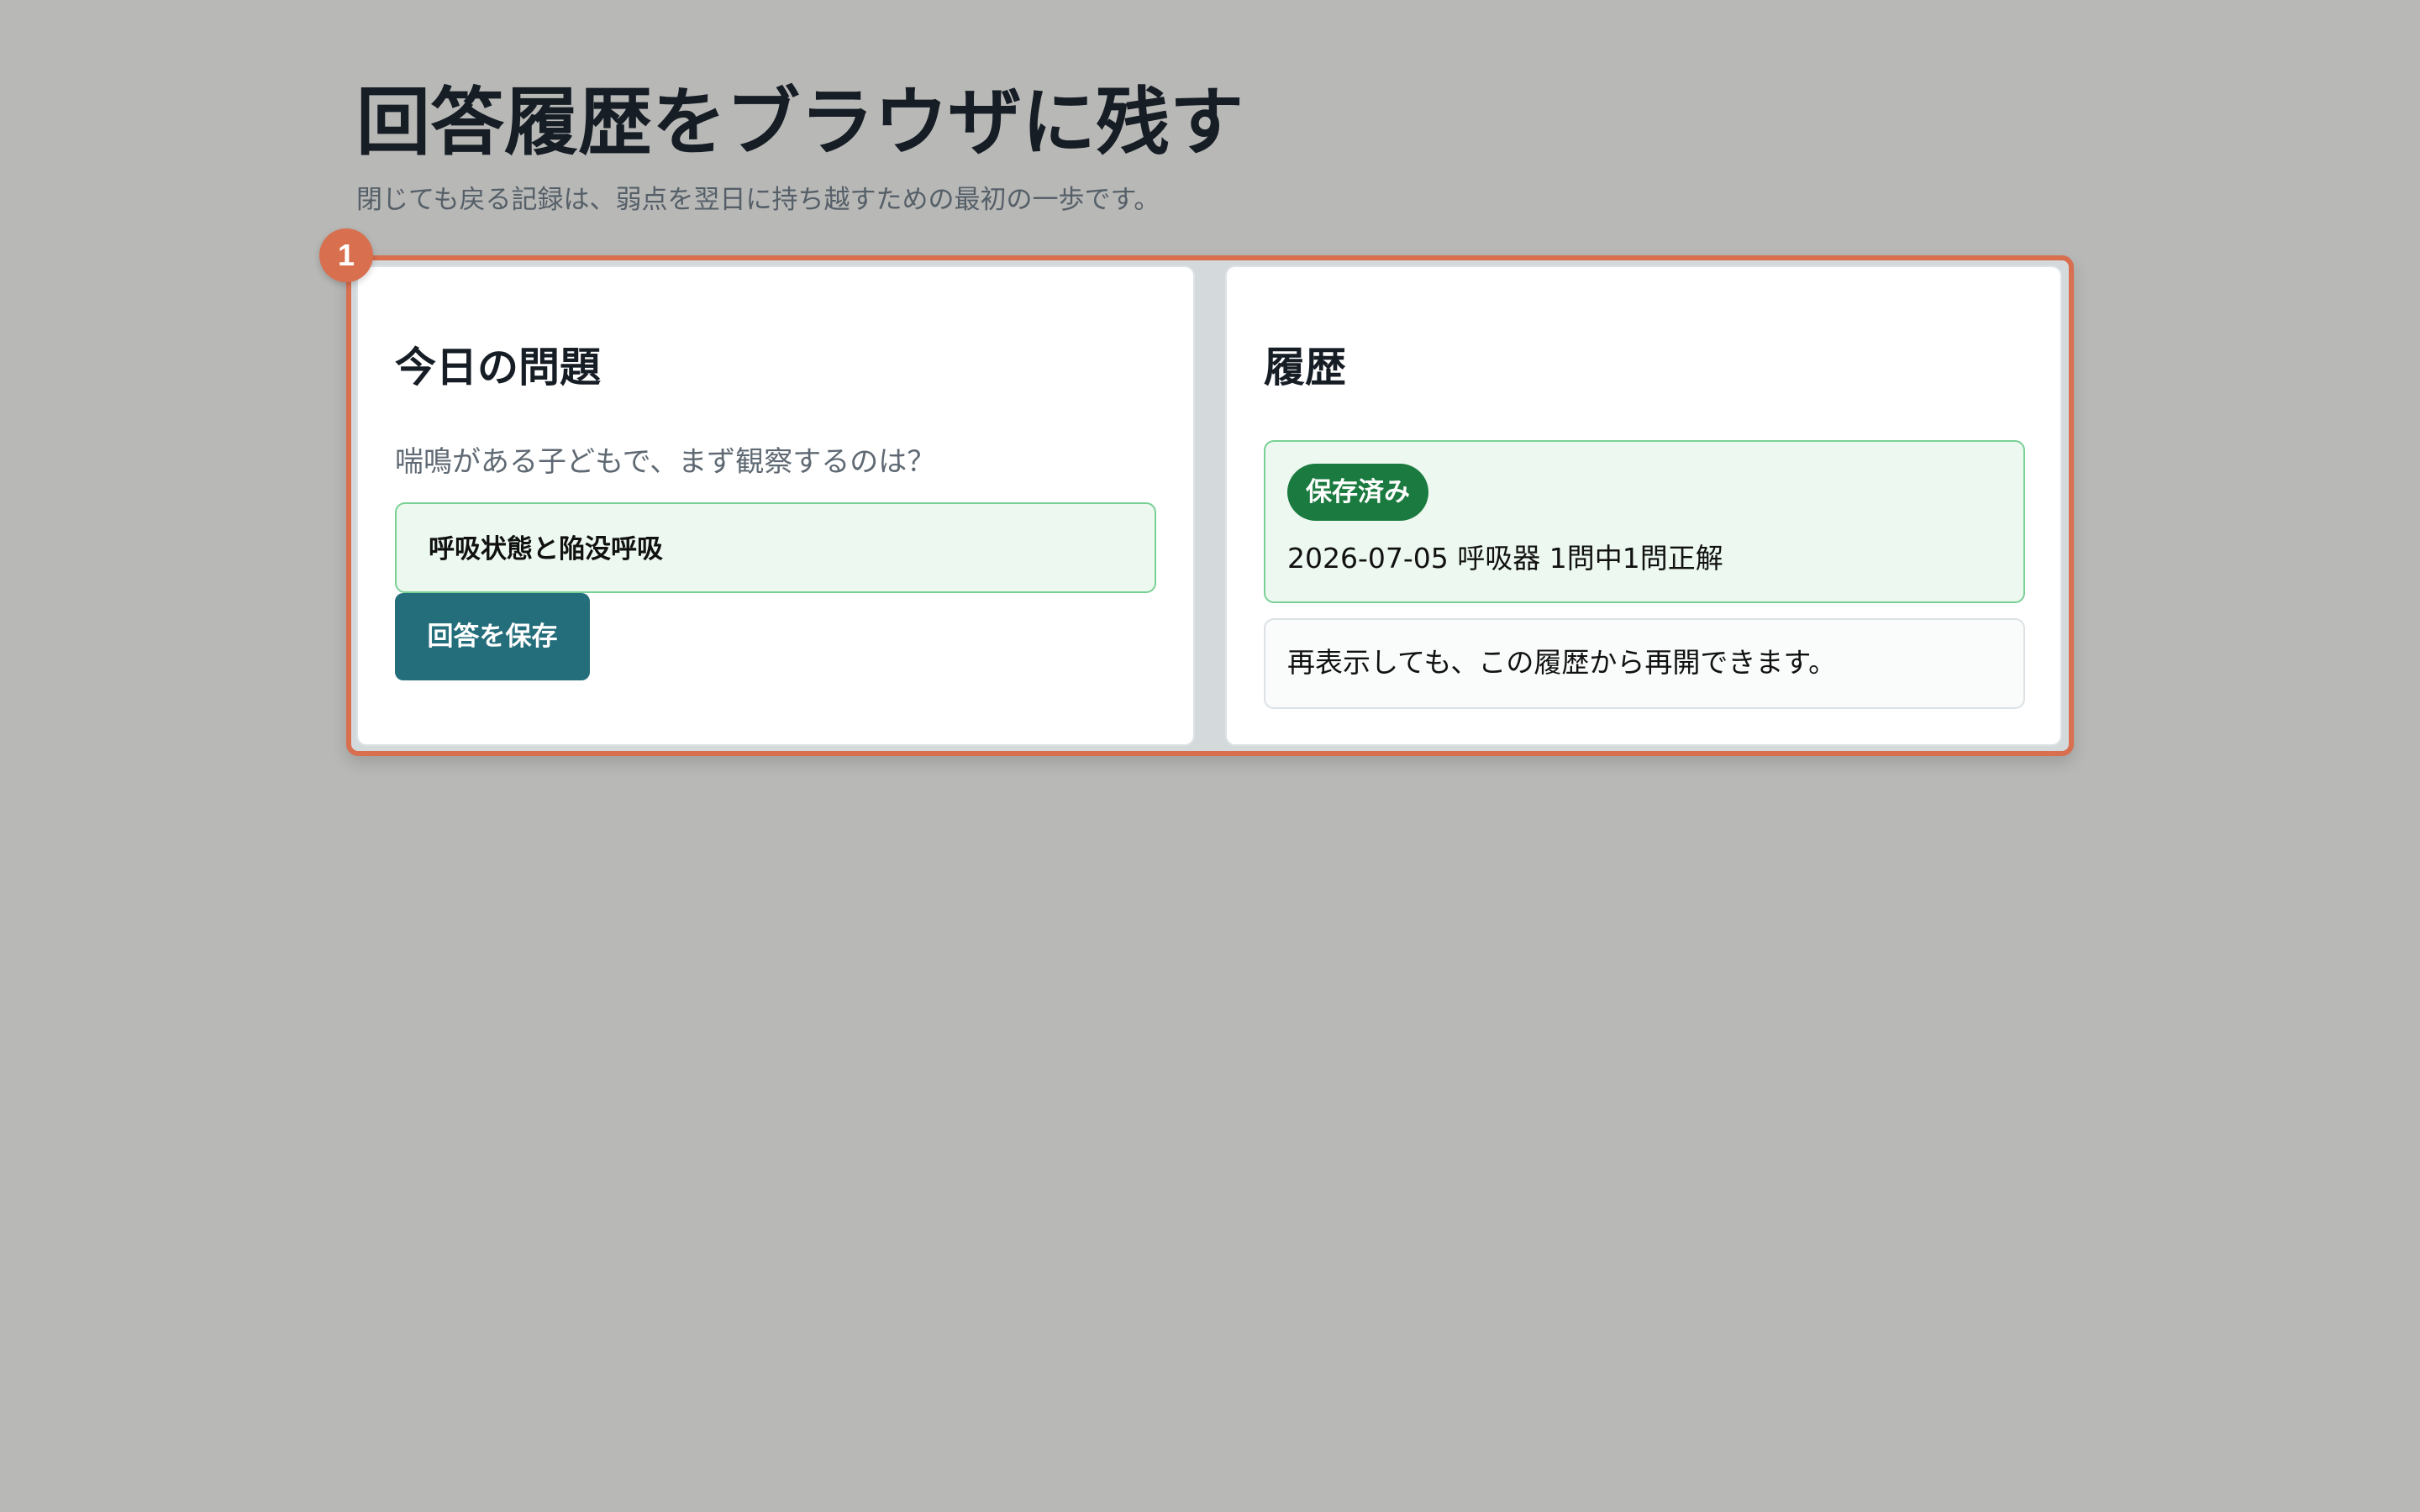  Describe the element at coordinates (665, 462) in the screenshot. I see `question-text: 喘鳴がある子どもで、まず観察するのは？` at that location.